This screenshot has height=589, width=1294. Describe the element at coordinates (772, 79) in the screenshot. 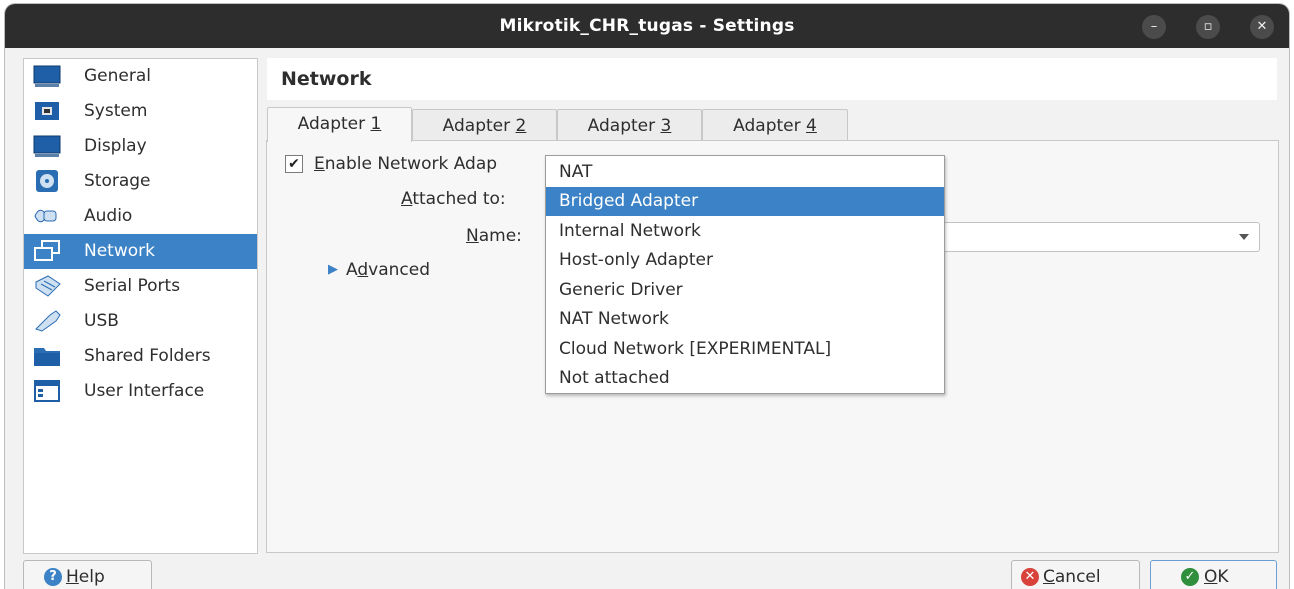

I see `page-header: Network` at that location.